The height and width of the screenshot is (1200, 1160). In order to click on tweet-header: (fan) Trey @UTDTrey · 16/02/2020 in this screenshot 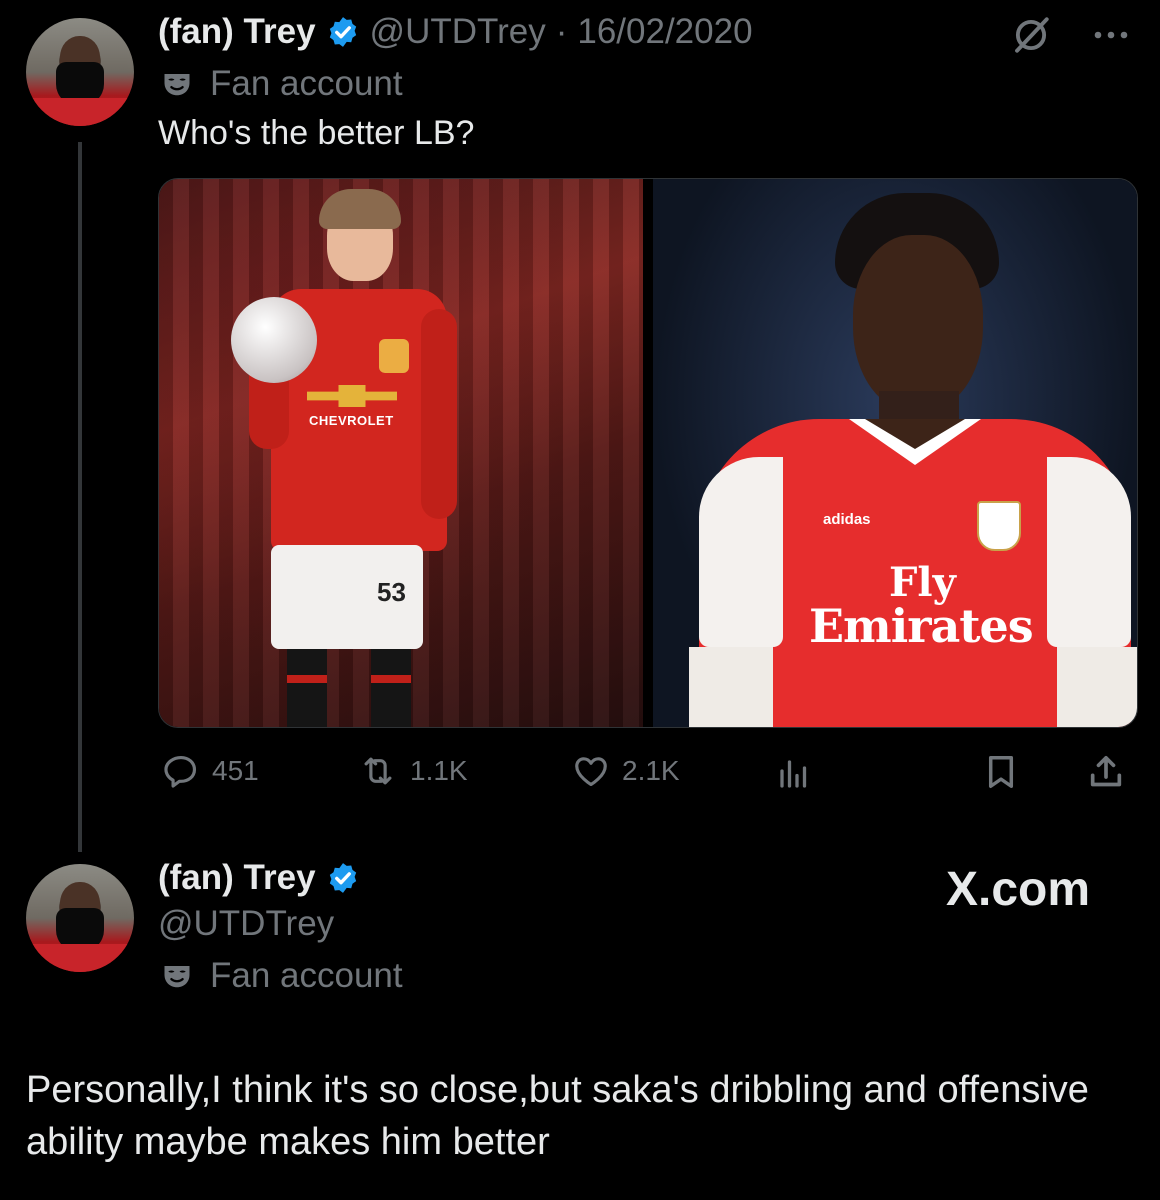, I will do `click(455, 32)`.